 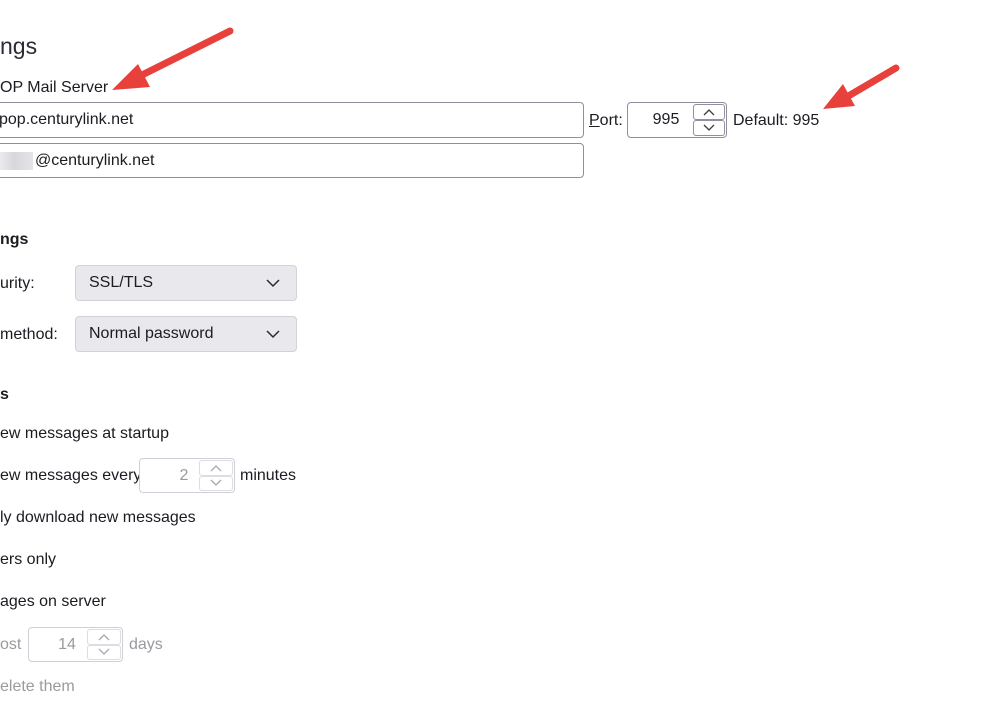 What do you see at coordinates (17, 283) in the screenshot?
I see `connection-security-label: urity:` at bounding box center [17, 283].